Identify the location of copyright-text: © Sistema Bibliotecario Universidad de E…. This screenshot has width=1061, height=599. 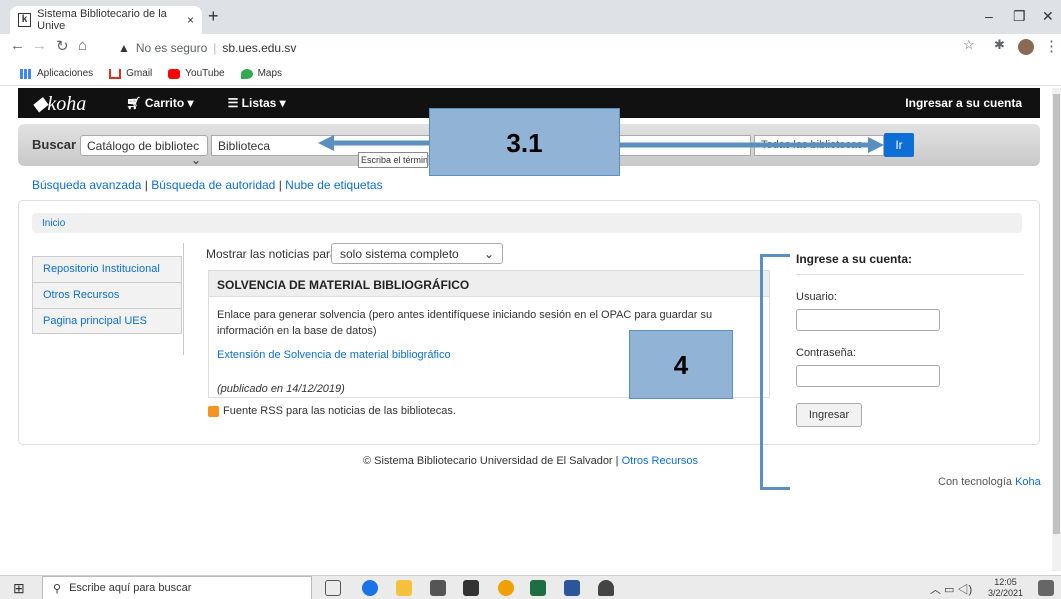
(490, 461).